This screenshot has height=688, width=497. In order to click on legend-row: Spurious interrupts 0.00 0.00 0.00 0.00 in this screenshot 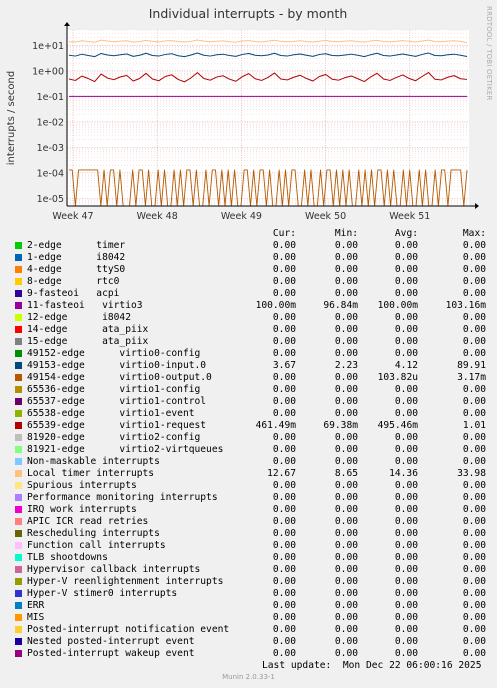, I will do `click(248, 486)`.